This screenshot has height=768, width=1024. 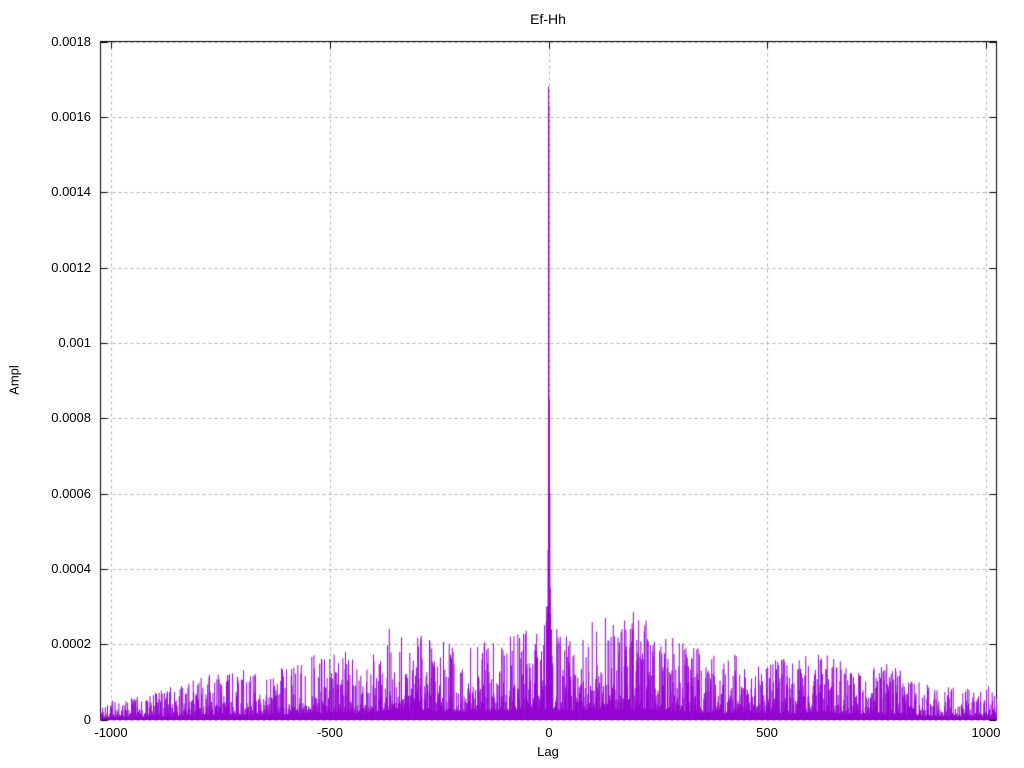 What do you see at coordinates (71, 191) in the screenshot?
I see `y-tick-label: 0.0014` at bounding box center [71, 191].